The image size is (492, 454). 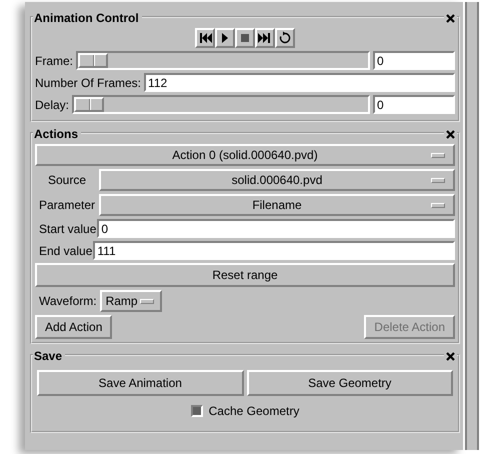 I want to click on field-label: Waveform:, so click(x=68, y=301).